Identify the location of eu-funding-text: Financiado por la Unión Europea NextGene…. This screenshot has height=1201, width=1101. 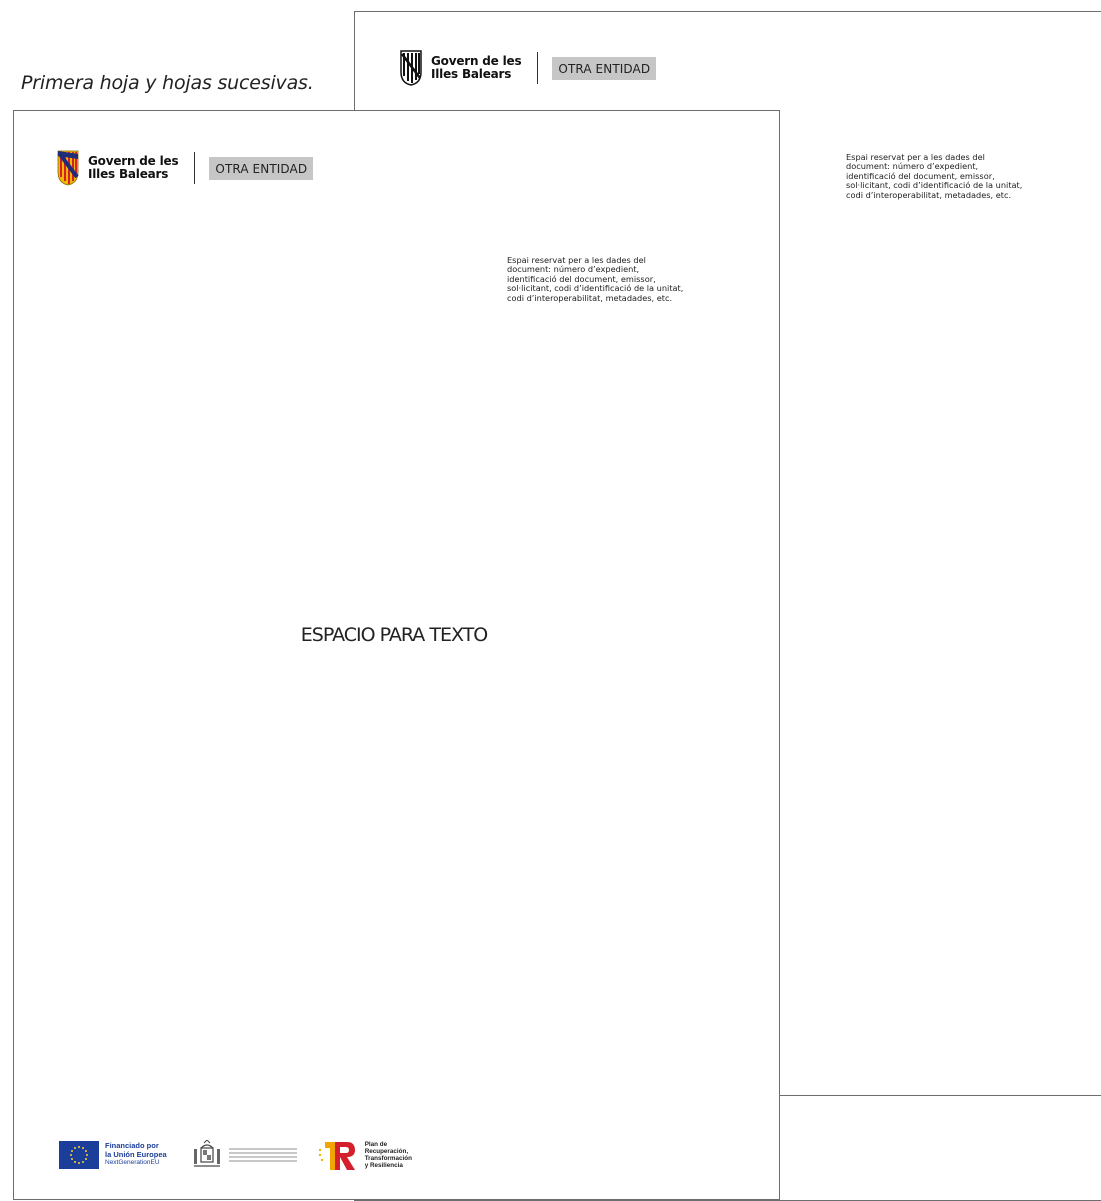
(136, 1155).